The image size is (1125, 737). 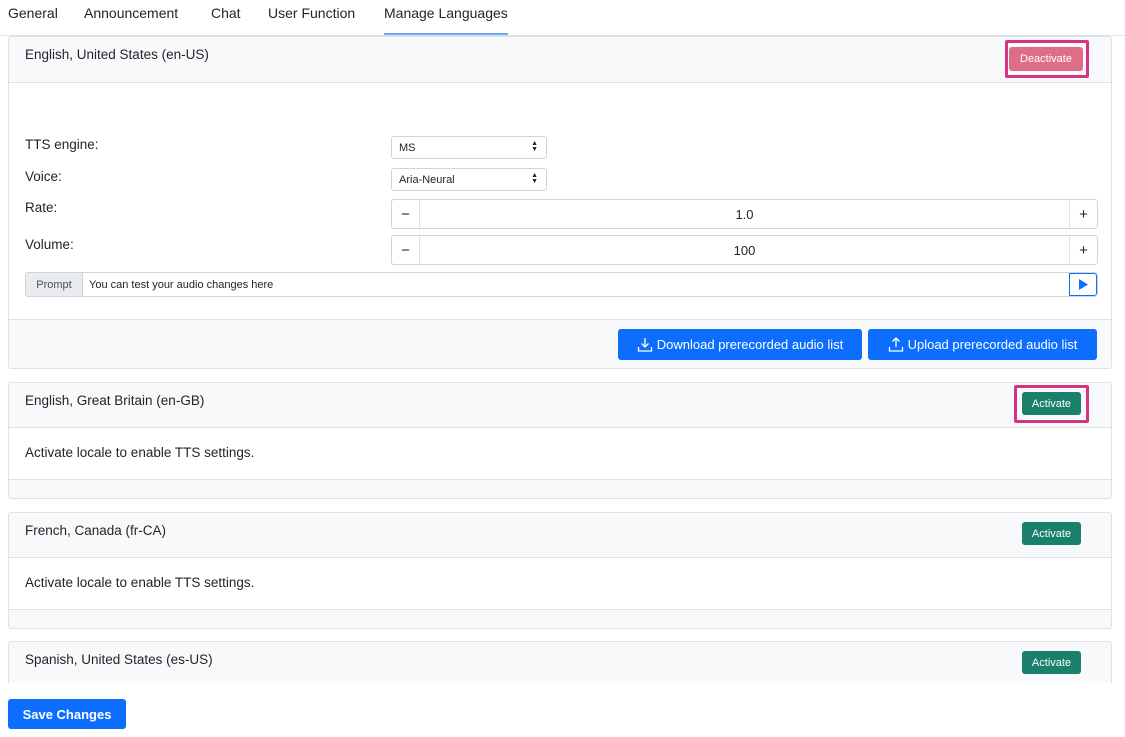 I want to click on voice-label: Voice:, so click(x=43, y=176).